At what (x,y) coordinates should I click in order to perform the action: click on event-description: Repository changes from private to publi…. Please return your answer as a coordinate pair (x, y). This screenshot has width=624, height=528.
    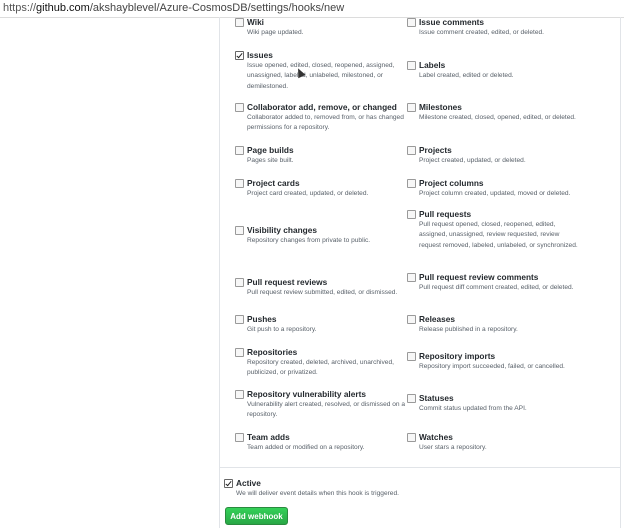
    Looking at the image, I should click on (309, 240).